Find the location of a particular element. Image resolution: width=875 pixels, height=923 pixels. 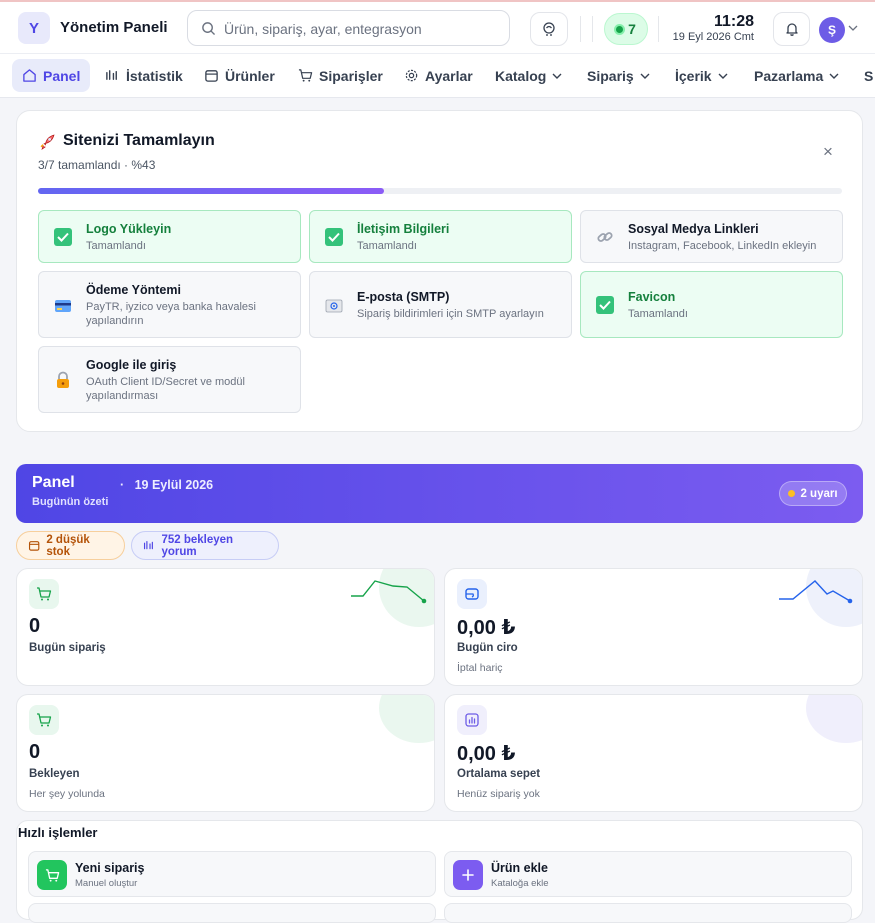

kpi-value: 0,00 ₺ is located at coordinates (486, 754).